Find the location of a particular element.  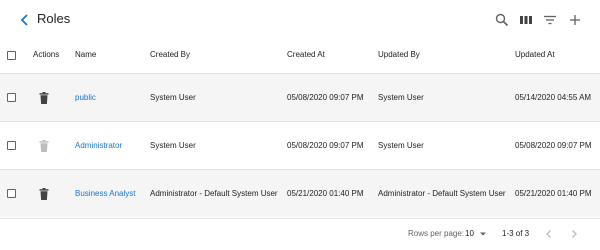

role-name-link: public is located at coordinates (85, 98).